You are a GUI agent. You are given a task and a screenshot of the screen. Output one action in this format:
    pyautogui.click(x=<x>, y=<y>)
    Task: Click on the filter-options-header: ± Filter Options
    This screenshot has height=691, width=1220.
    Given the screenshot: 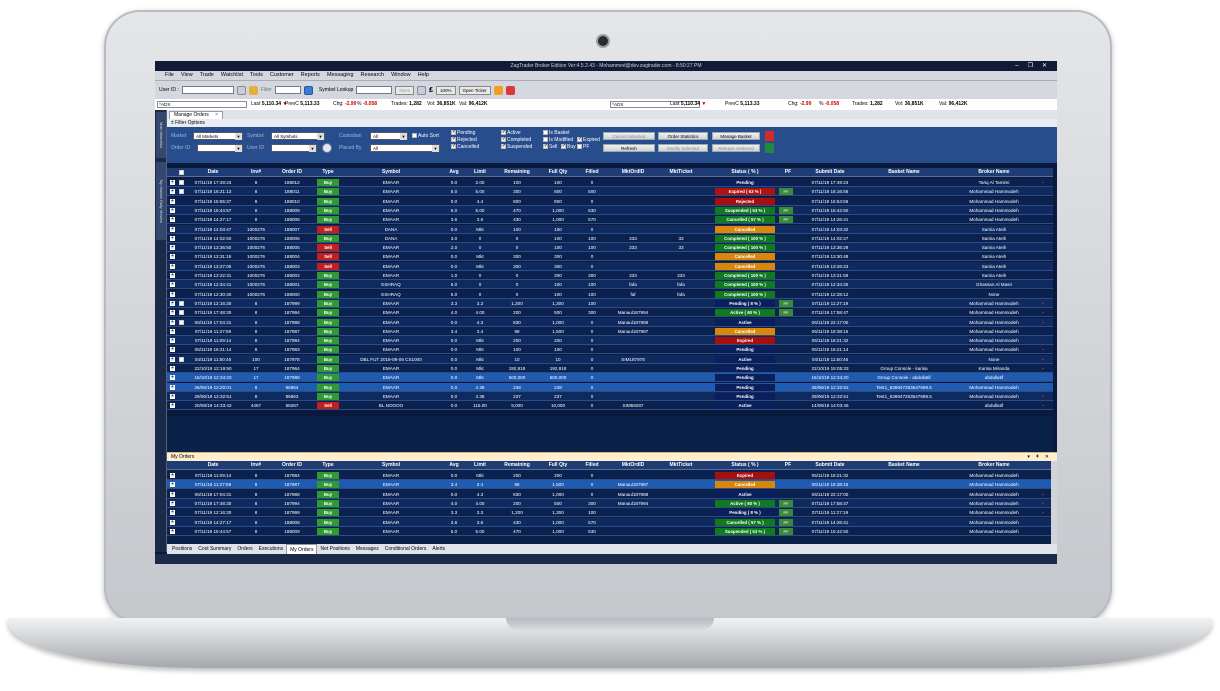 What is the action you would take?
    pyautogui.click(x=612, y=123)
    